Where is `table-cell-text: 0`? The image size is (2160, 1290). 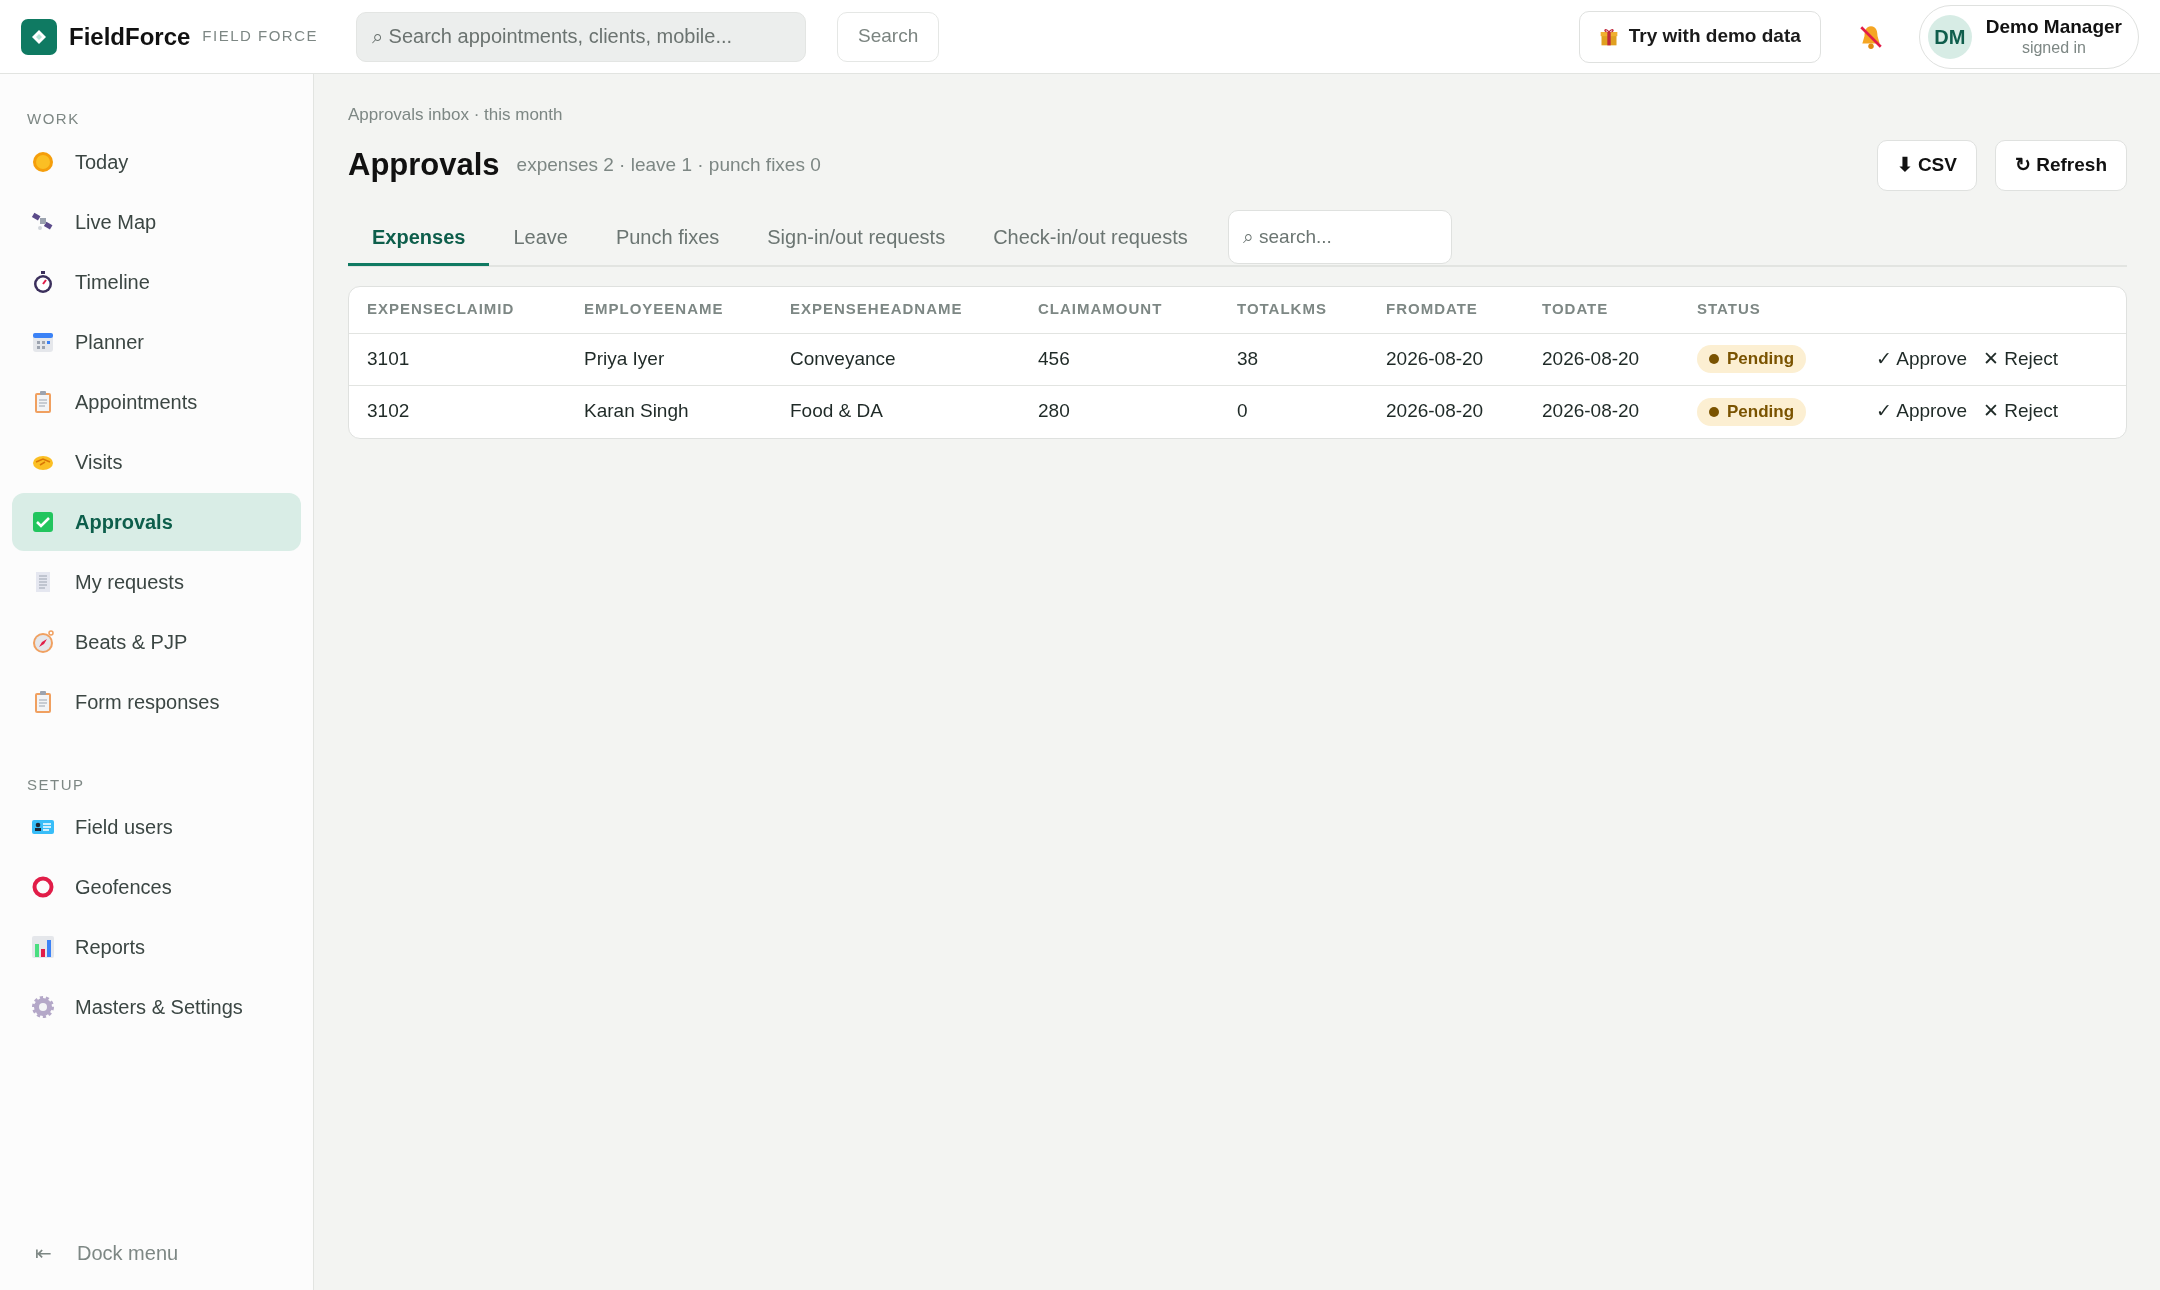
table-cell-text: 0 is located at coordinates (1243, 411).